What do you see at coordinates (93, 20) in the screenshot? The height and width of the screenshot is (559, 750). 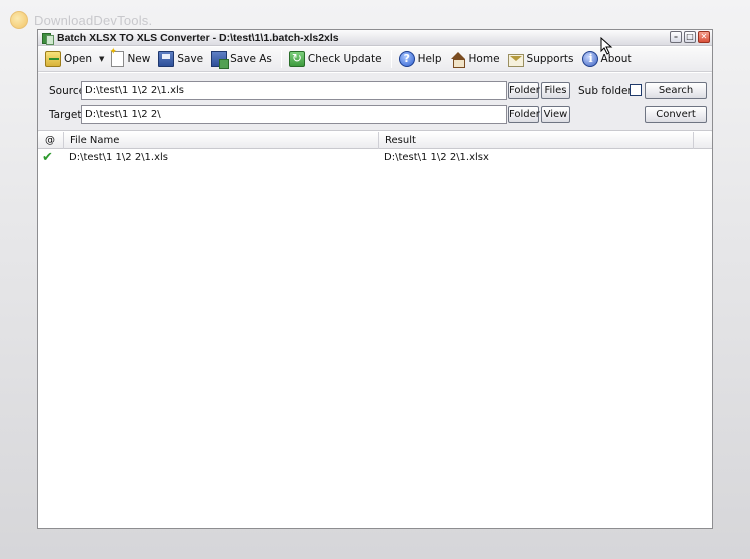 I see `watermark-text: DownloadDevTools.` at bounding box center [93, 20].